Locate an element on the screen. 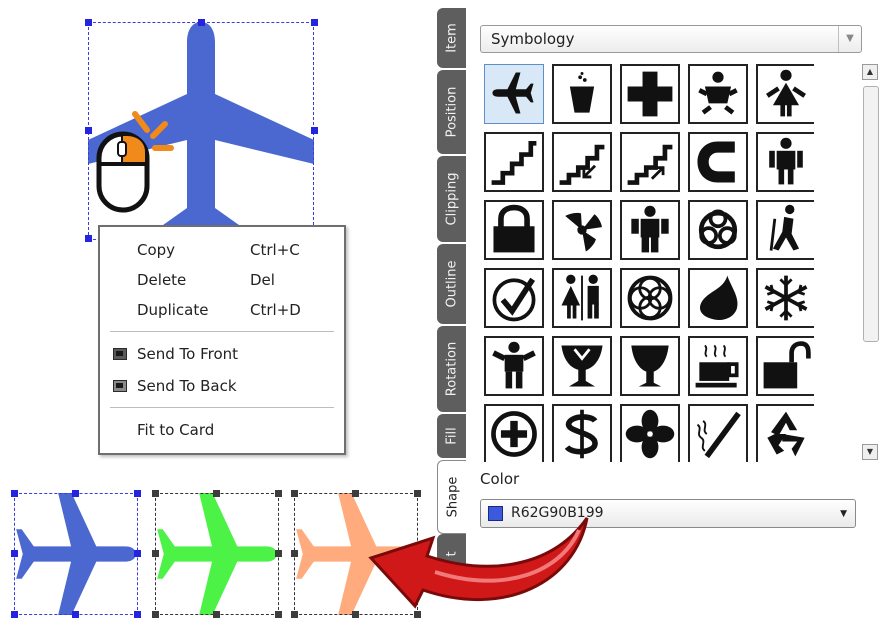 This screenshot has height=624, width=896. tab-label: Clipping is located at coordinates (452, 199).